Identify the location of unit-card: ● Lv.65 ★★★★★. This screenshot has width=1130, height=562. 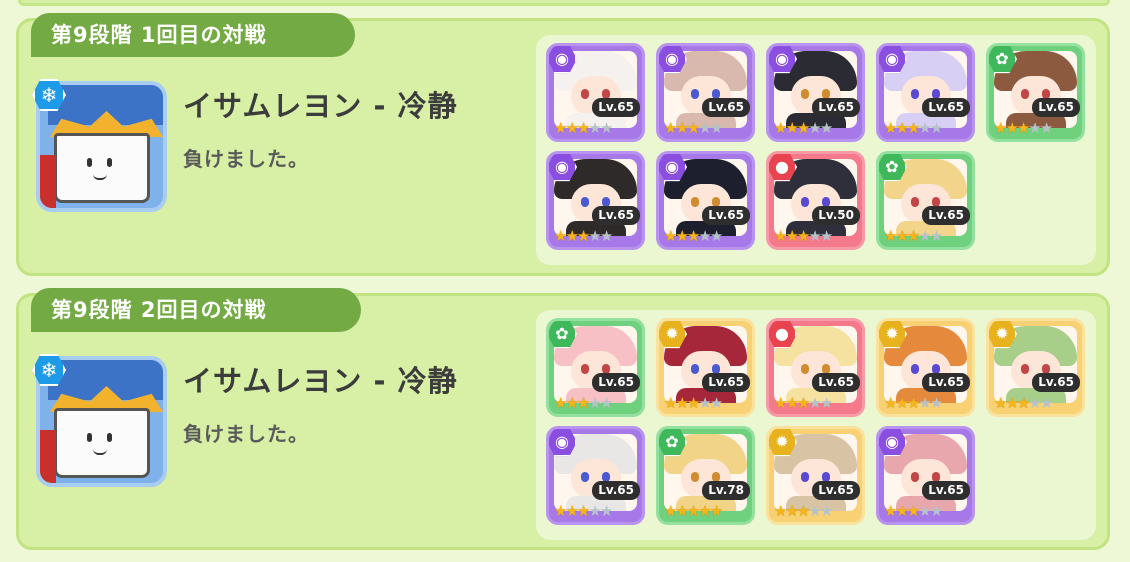
(815, 367).